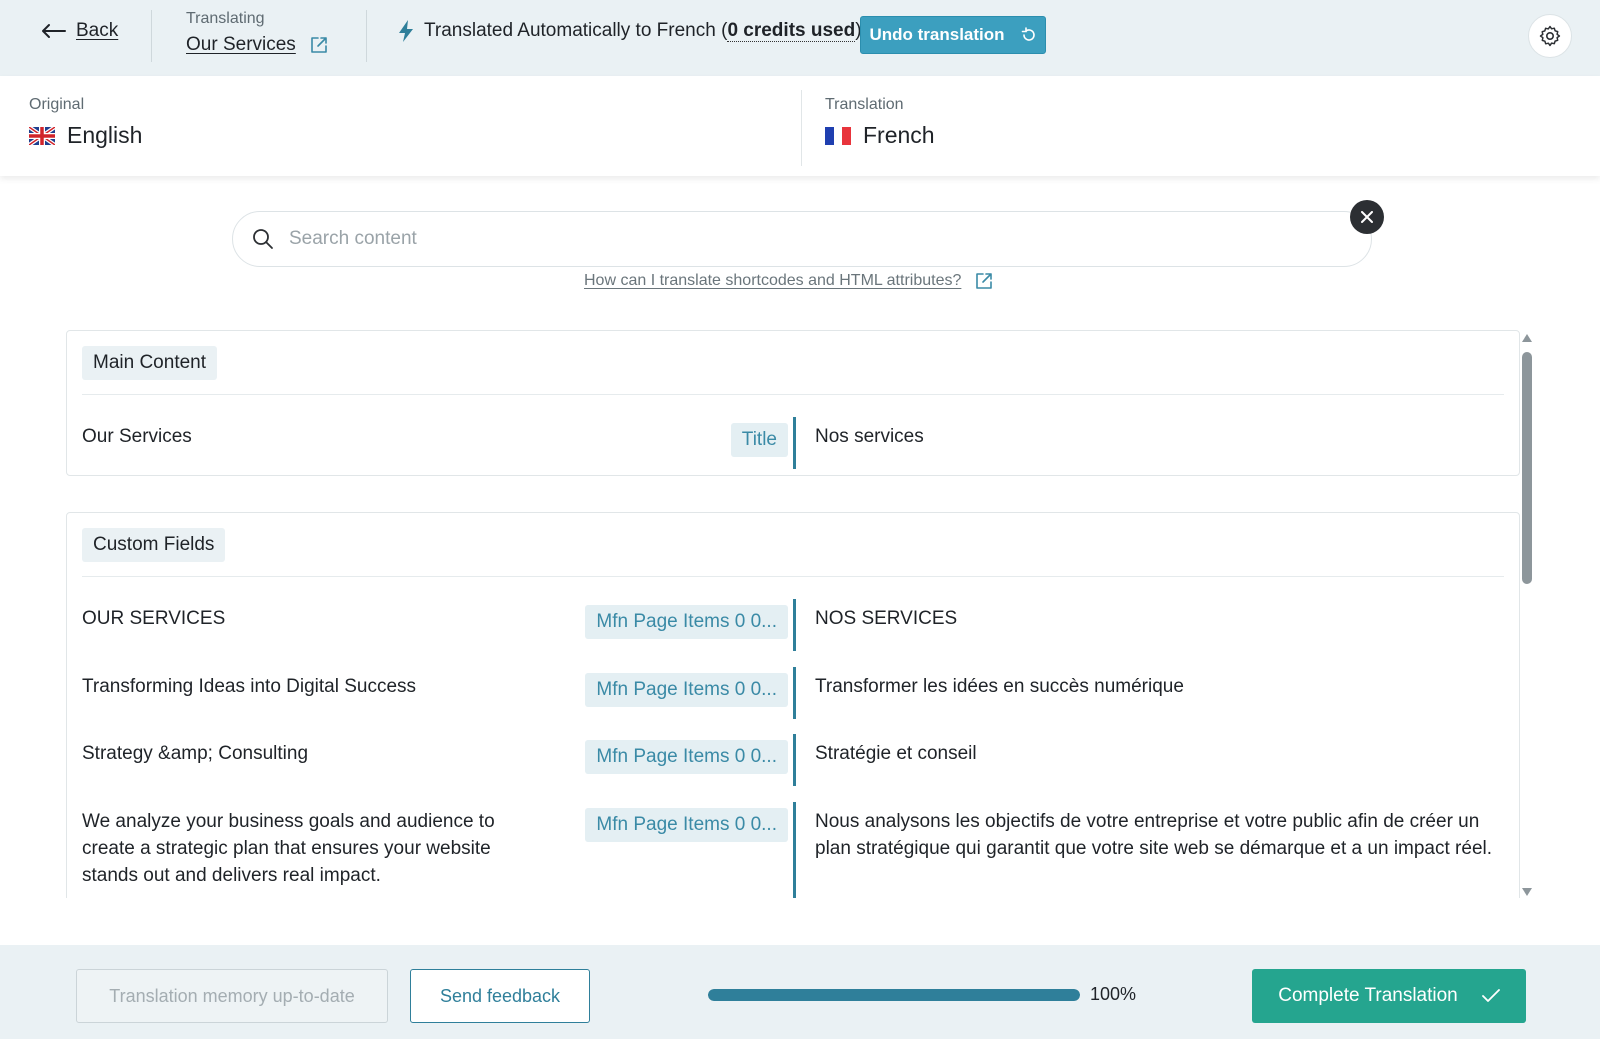 Image resolution: width=1600 pixels, height=1039 pixels. What do you see at coordinates (54, 31) in the screenshot?
I see `arrow-left-icon` at bounding box center [54, 31].